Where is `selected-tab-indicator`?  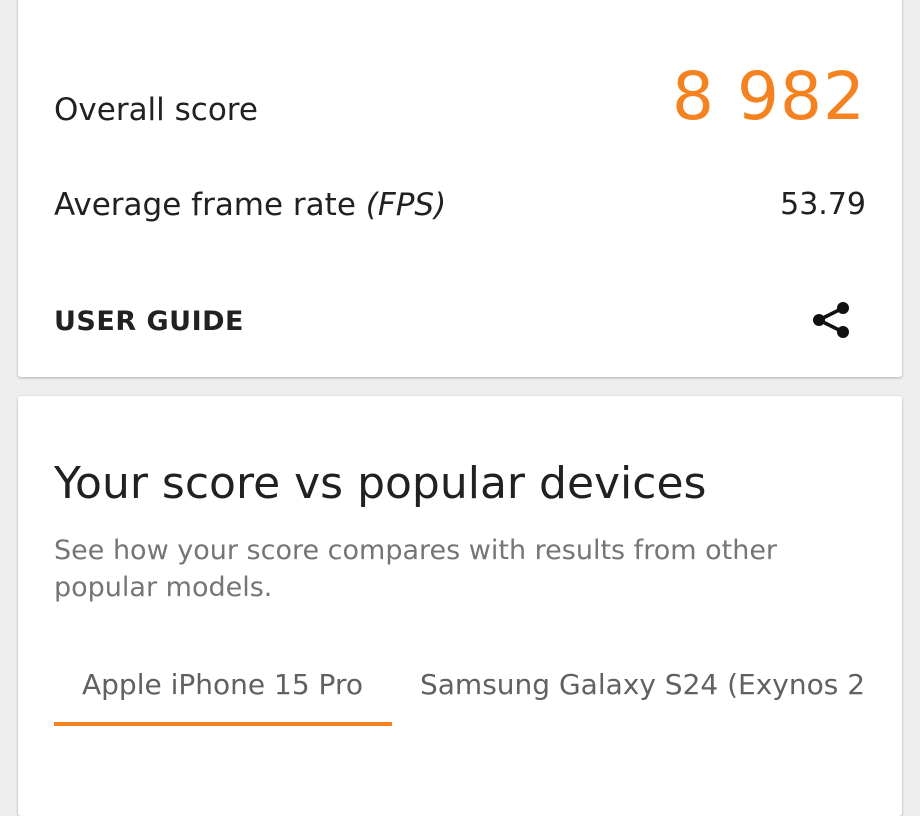 selected-tab-indicator is located at coordinates (223, 724).